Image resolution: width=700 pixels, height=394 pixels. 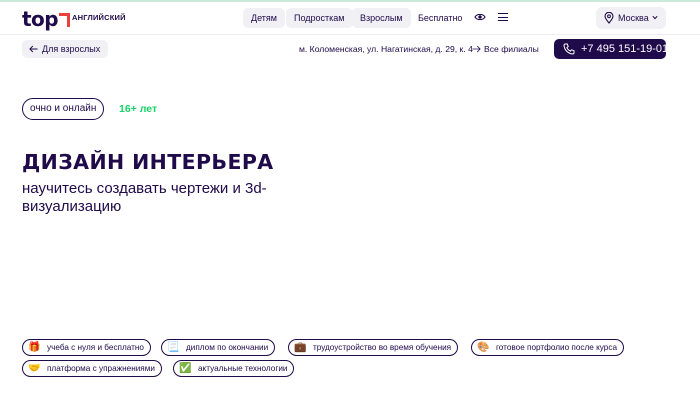 What do you see at coordinates (227, 347) in the screenshot?
I see `feature-chip-label: диплом по окончании` at bounding box center [227, 347].